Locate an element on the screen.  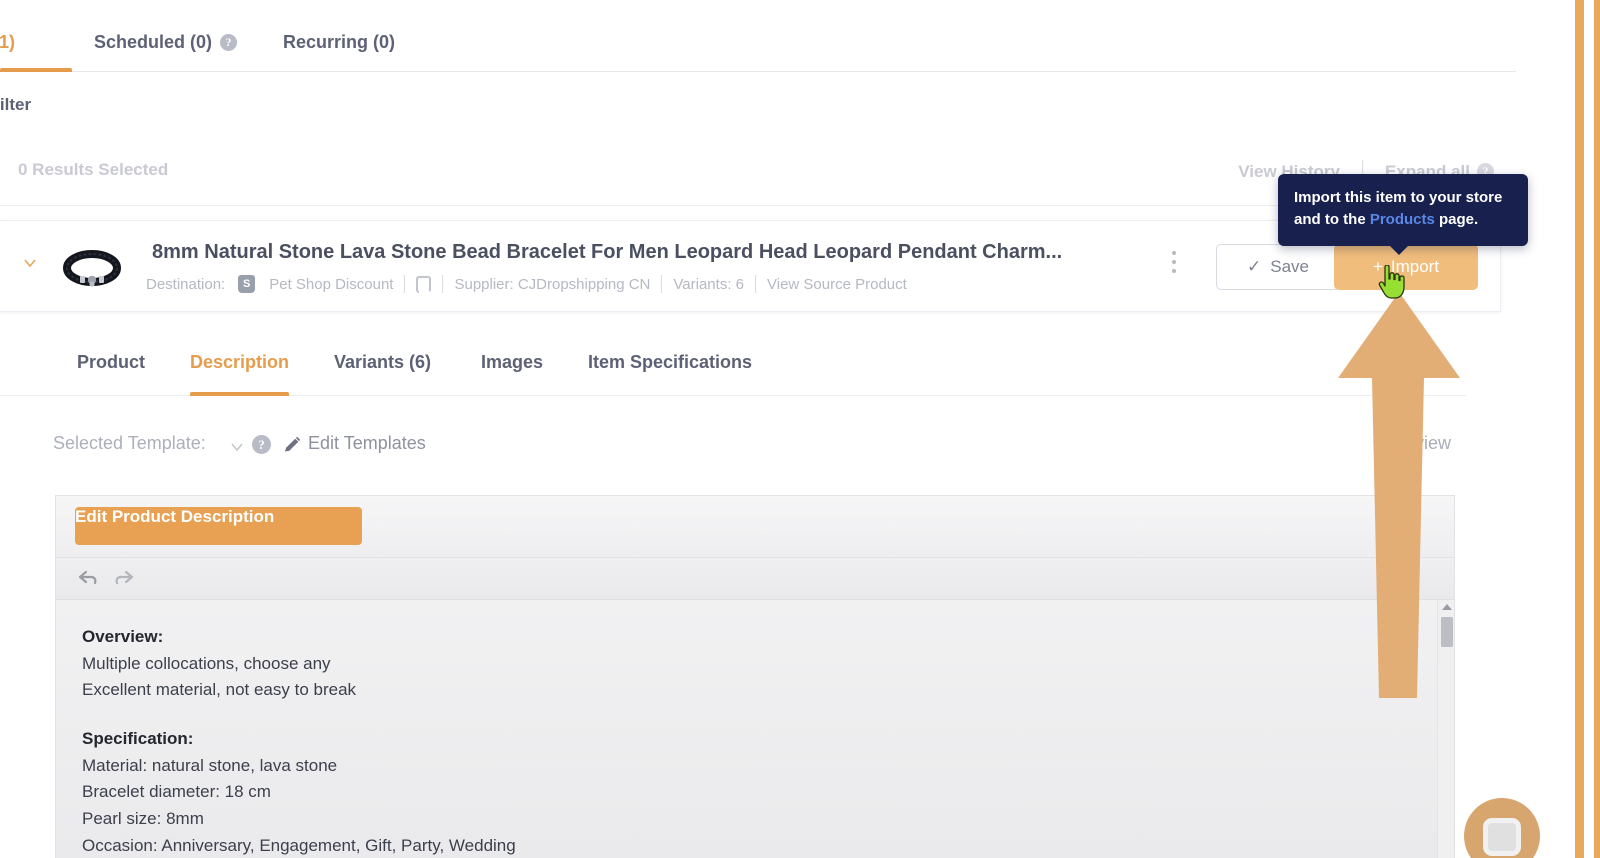
tab-images: Images is located at coordinates (512, 362).